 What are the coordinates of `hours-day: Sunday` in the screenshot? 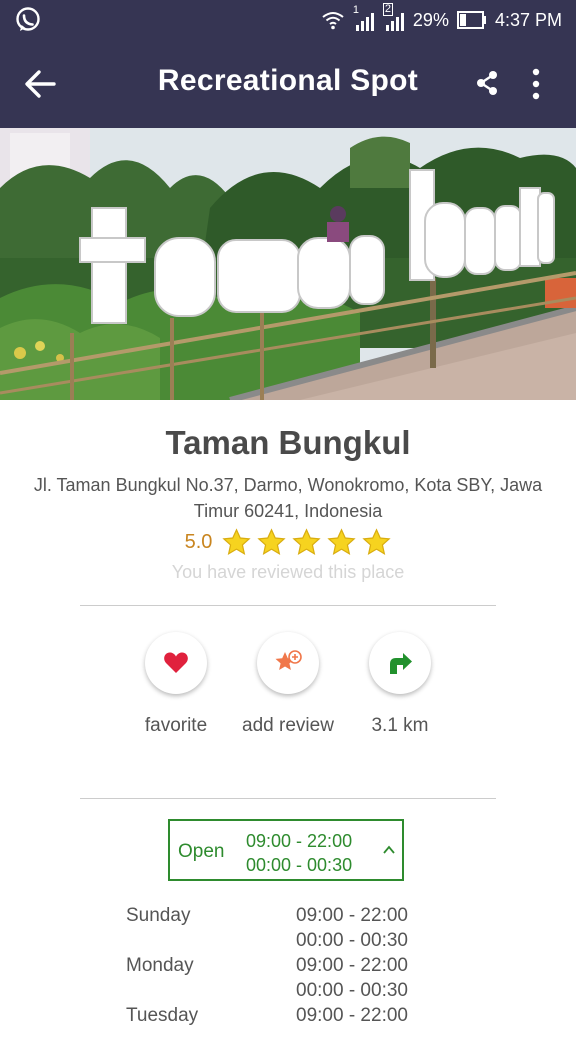 It's located at (158, 915).